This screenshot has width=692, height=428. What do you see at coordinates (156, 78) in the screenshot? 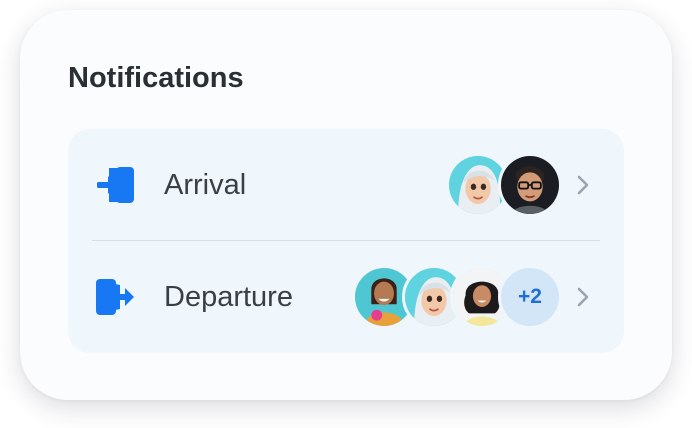
I see `card-title: Notifications` at bounding box center [156, 78].